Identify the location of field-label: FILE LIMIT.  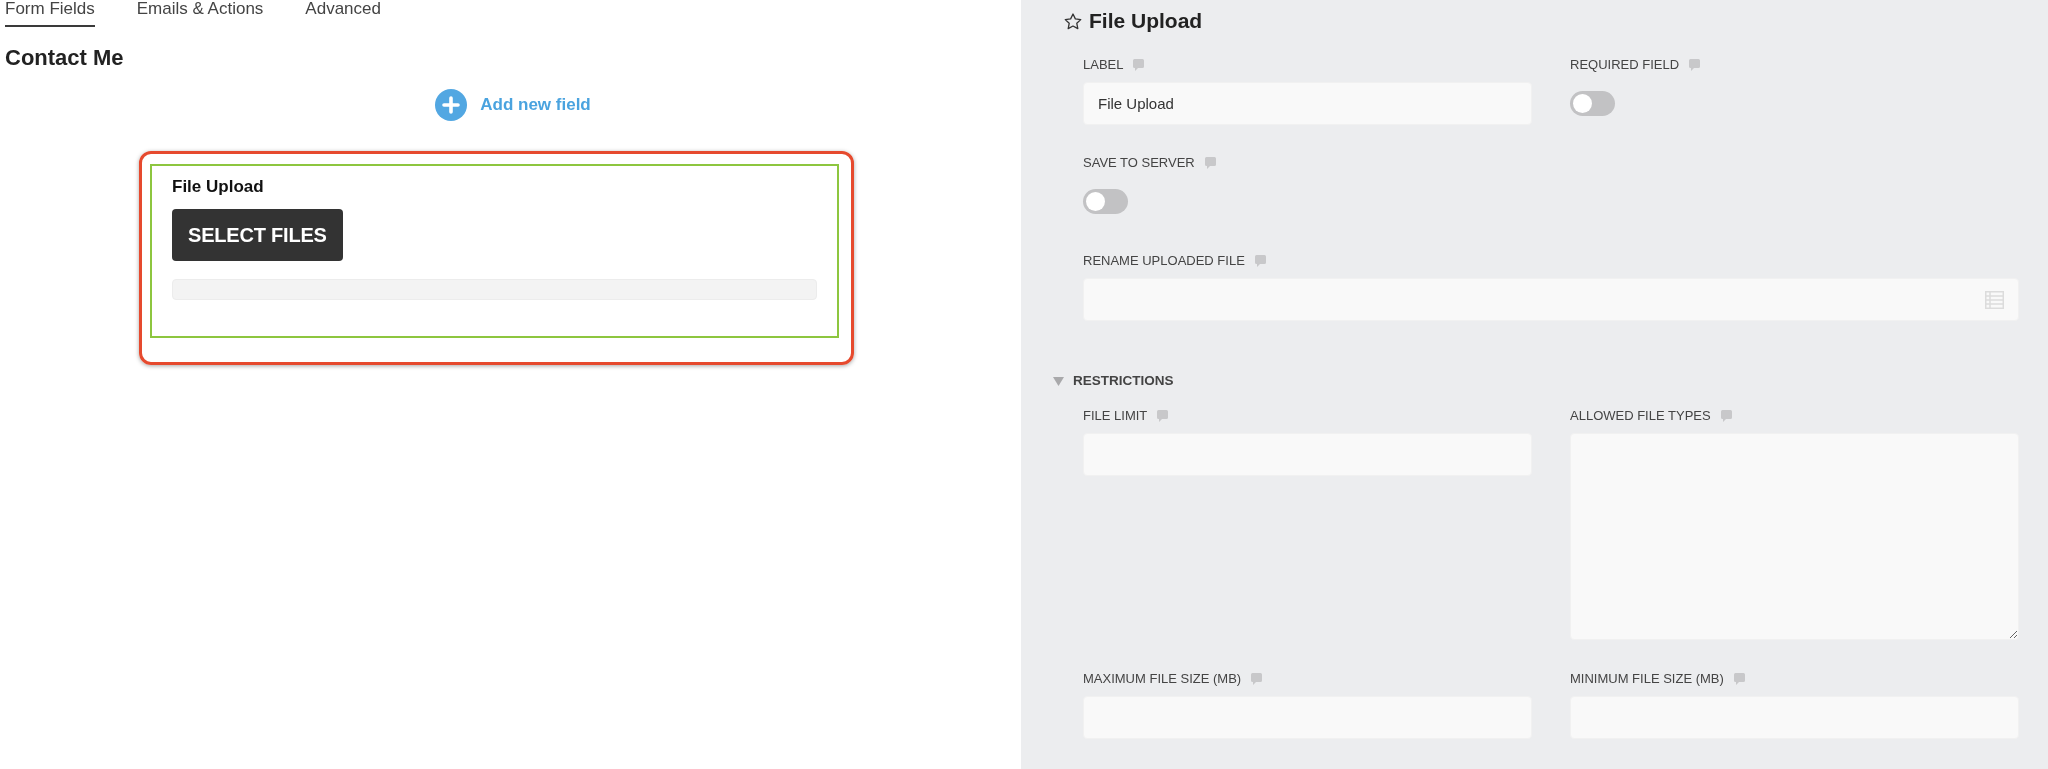
(1115, 415).